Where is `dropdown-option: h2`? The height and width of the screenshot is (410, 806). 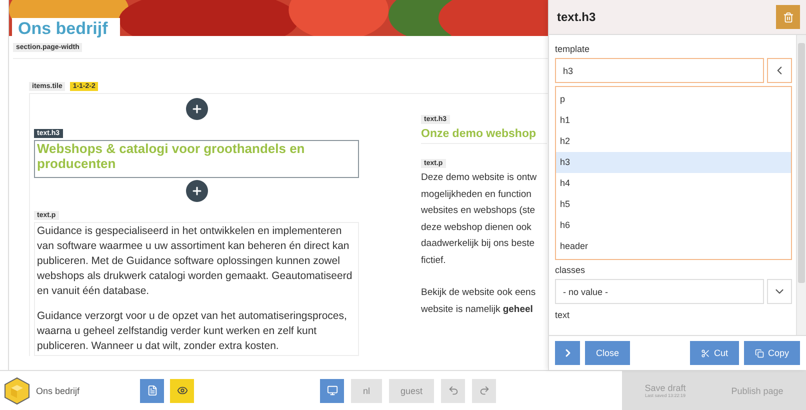 dropdown-option: h2 is located at coordinates (673, 141).